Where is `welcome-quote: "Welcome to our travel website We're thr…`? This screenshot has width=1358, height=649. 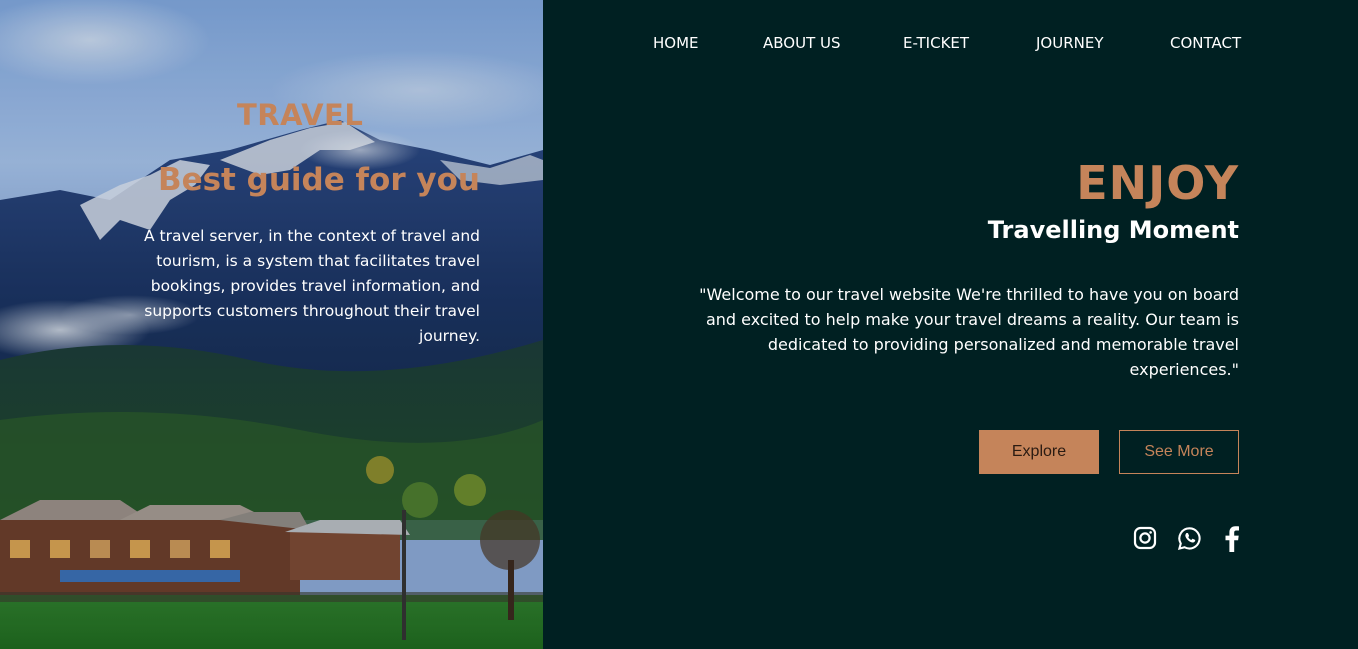
welcome-quote: "Welcome to our travel website We're thr… is located at coordinates (969, 332).